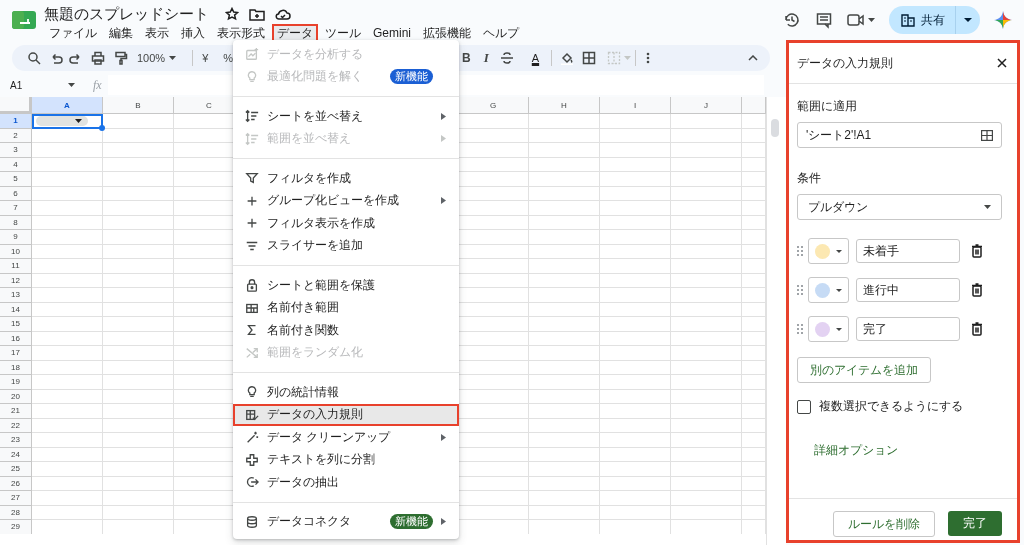 Image resolution: width=1024 pixels, height=545 pixels. What do you see at coordinates (891, 406) in the screenshot?
I see `checkbox-label: 複数選択できるようにする` at bounding box center [891, 406].